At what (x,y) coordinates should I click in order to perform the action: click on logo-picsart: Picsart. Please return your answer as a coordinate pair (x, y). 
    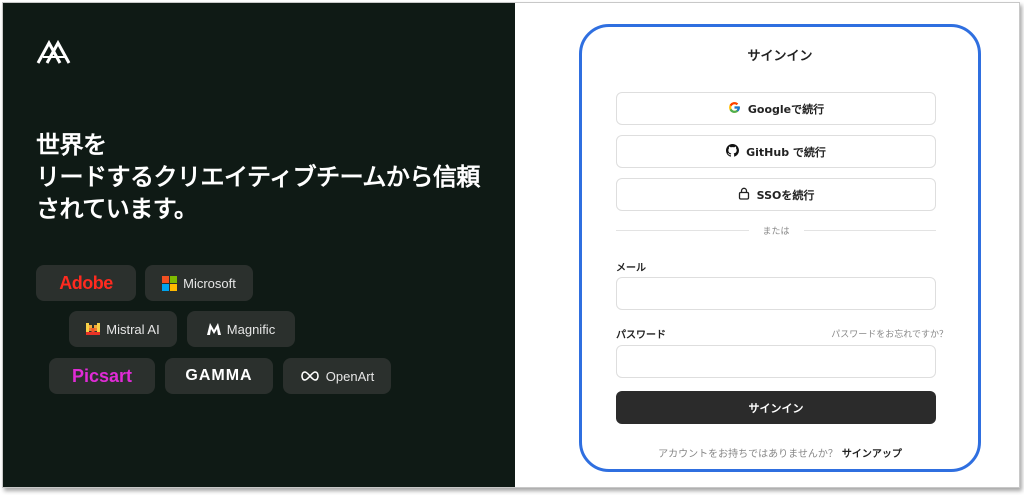
    Looking at the image, I should click on (102, 376).